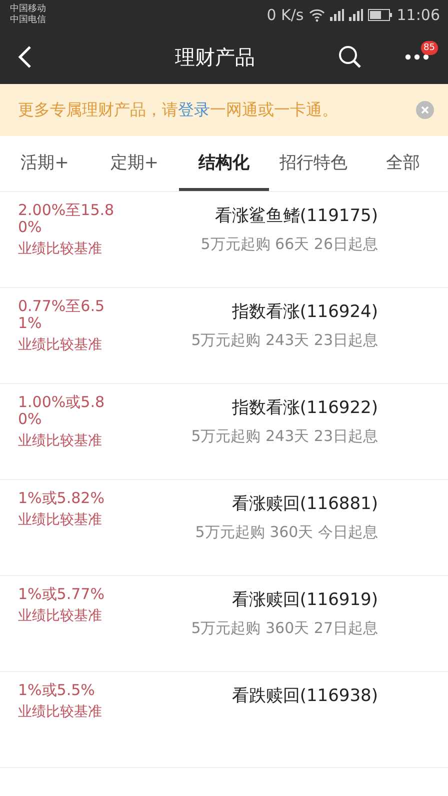  What do you see at coordinates (380, 15) in the screenshot?
I see `battery-icon` at bounding box center [380, 15].